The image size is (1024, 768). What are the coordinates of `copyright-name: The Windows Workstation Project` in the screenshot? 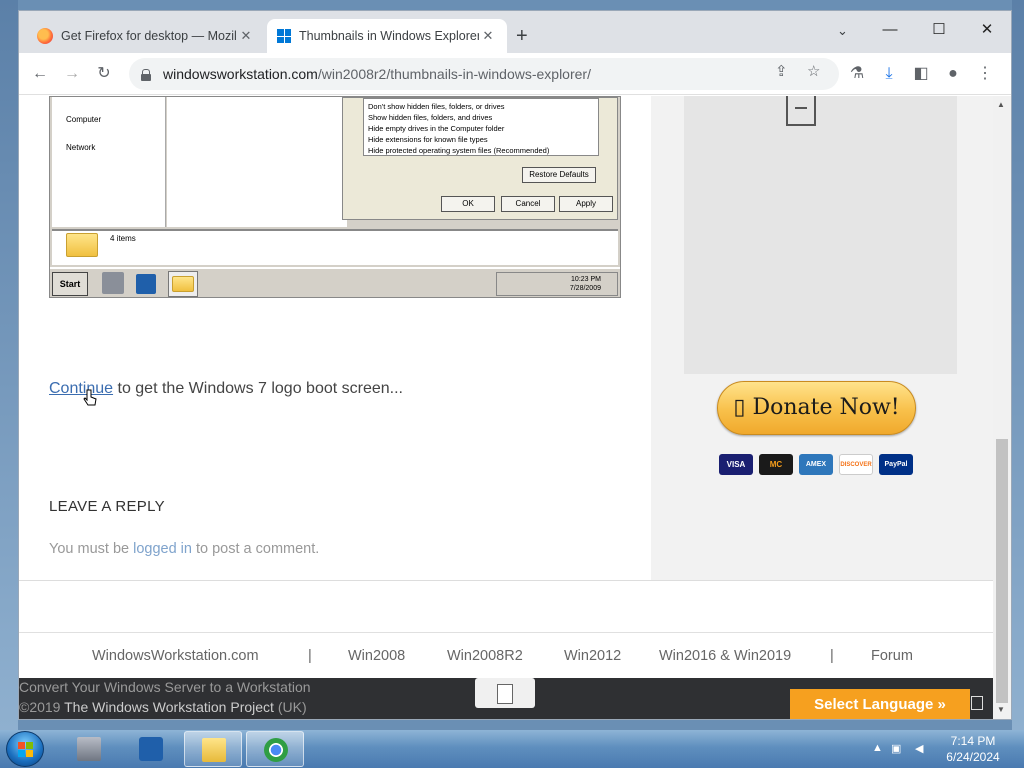 It's located at (169, 707).